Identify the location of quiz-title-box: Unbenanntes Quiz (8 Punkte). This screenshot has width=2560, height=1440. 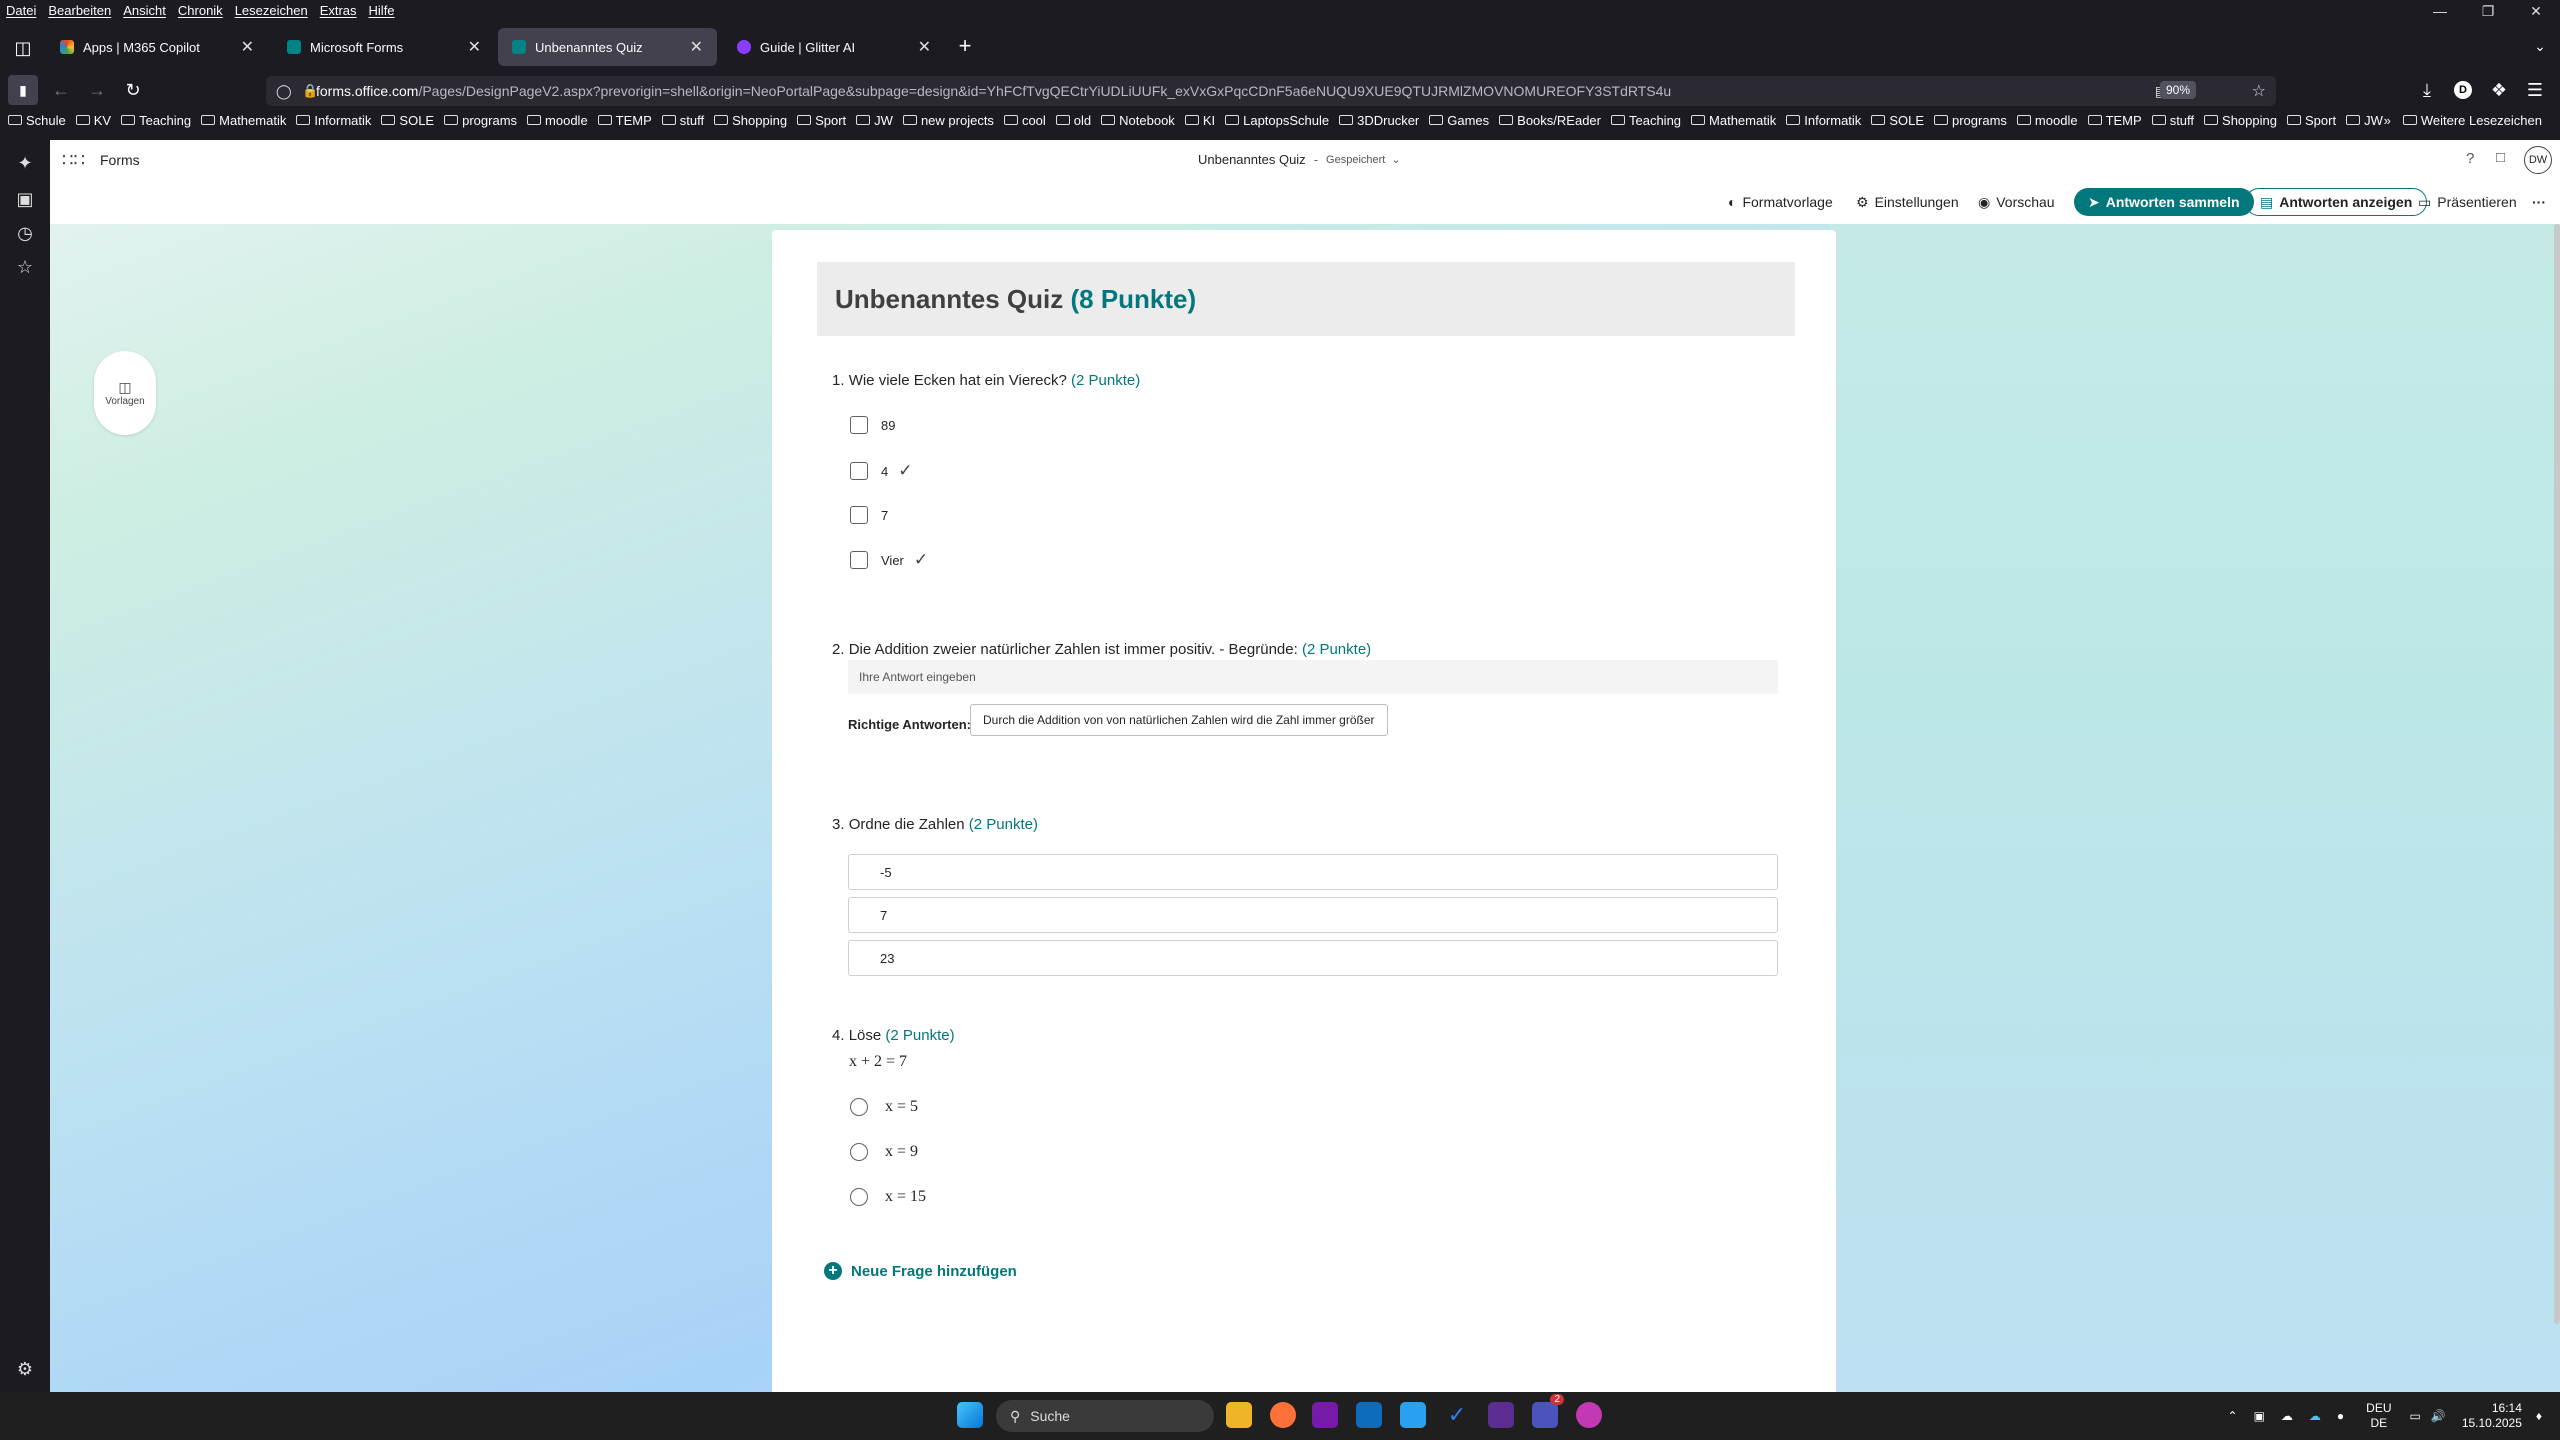
(1306, 299).